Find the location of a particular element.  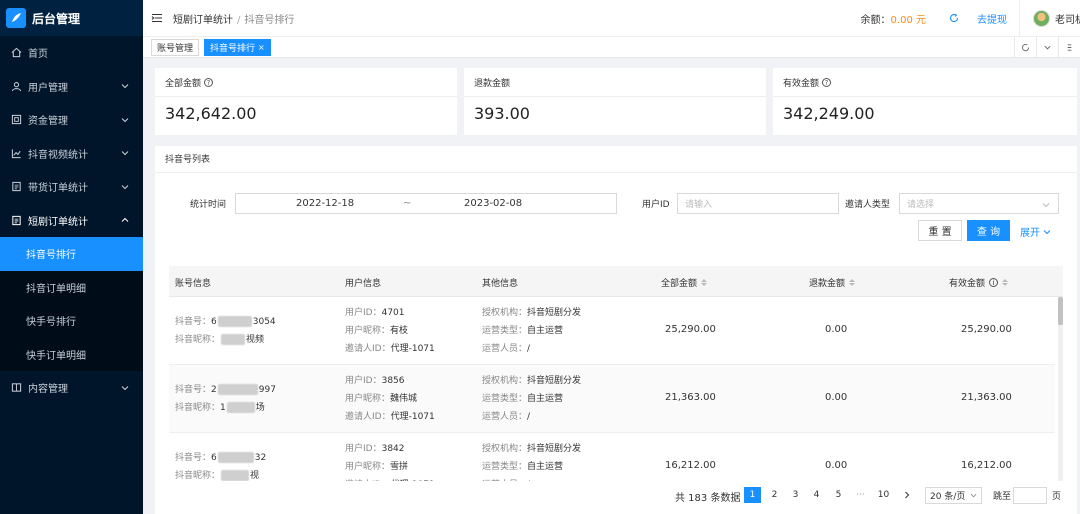

page-5: 5 is located at coordinates (838, 495).